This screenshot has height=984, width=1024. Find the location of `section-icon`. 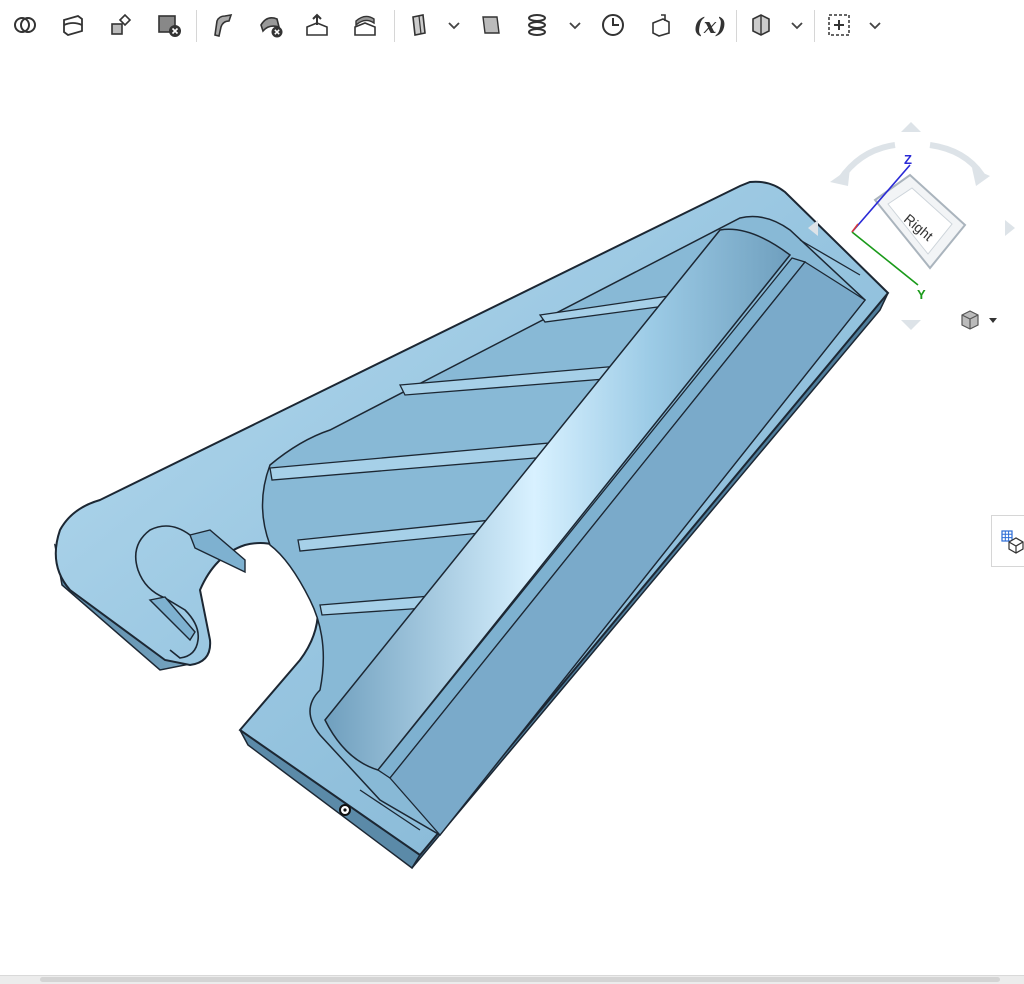

section-icon is located at coordinates (661, 25).